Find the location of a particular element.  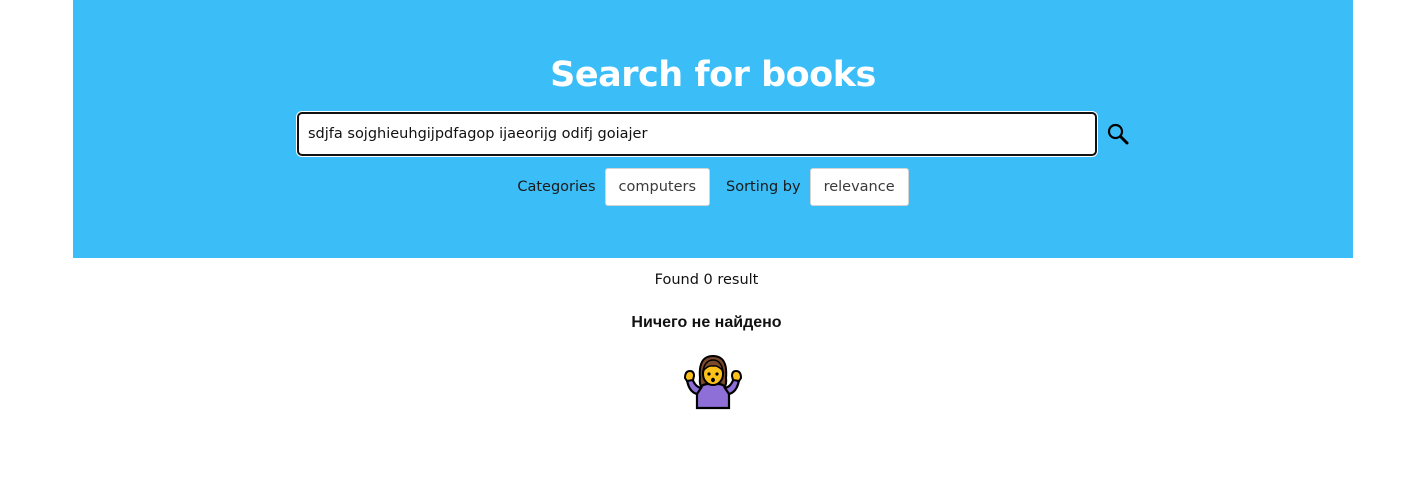

person-shrugging-icon is located at coordinates (713, 382).